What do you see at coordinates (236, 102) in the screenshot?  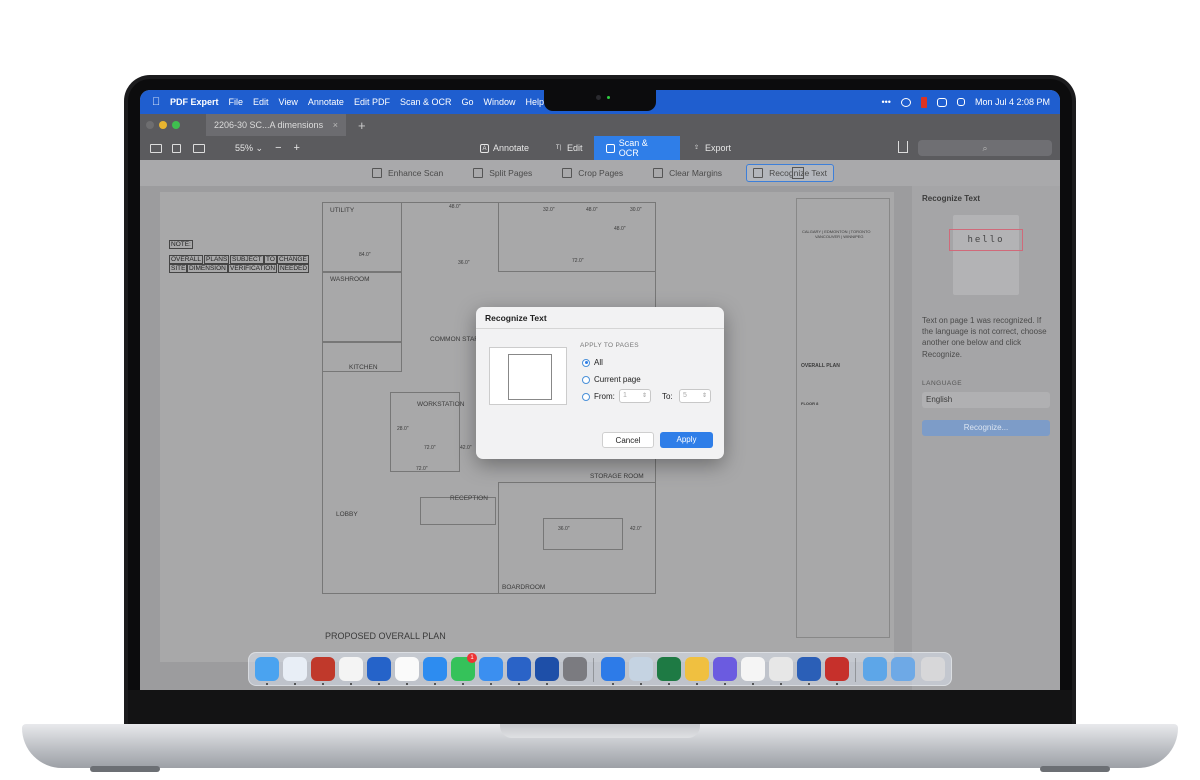 I see `menu-file: File` at bounding box center [236, 102].